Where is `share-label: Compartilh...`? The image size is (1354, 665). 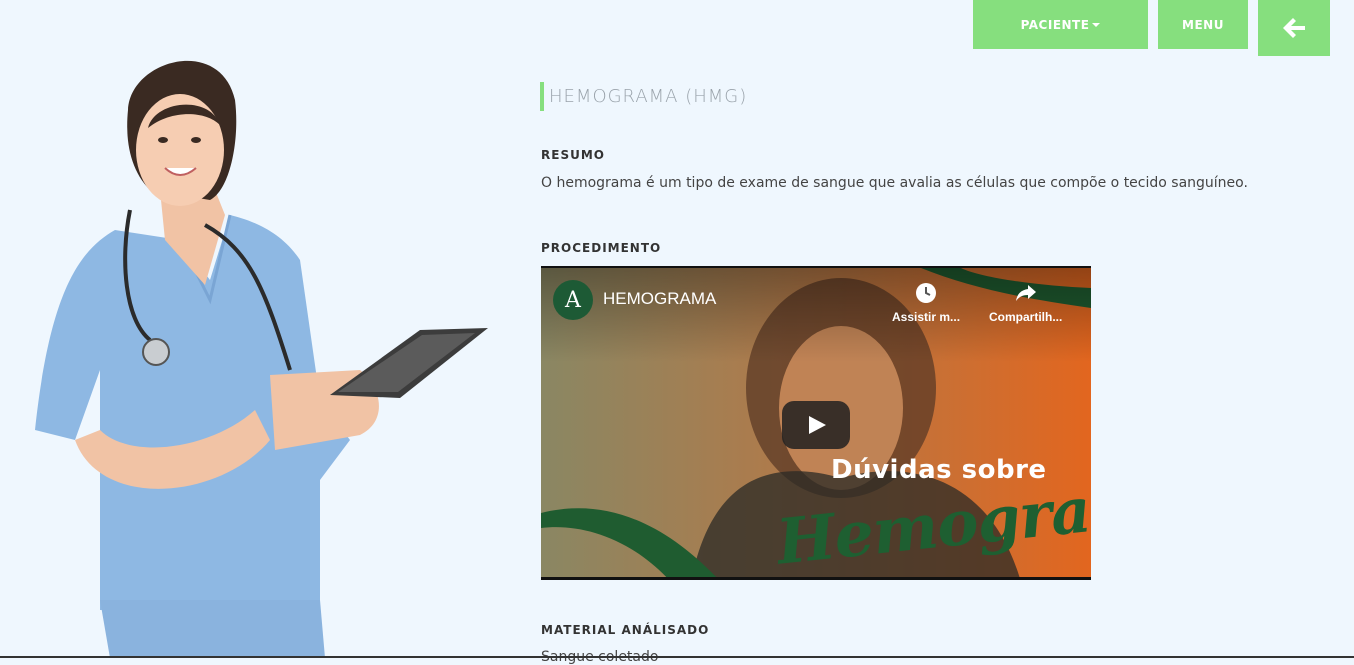
share-label: Compartilh... is located at coordinates (1026, 317).